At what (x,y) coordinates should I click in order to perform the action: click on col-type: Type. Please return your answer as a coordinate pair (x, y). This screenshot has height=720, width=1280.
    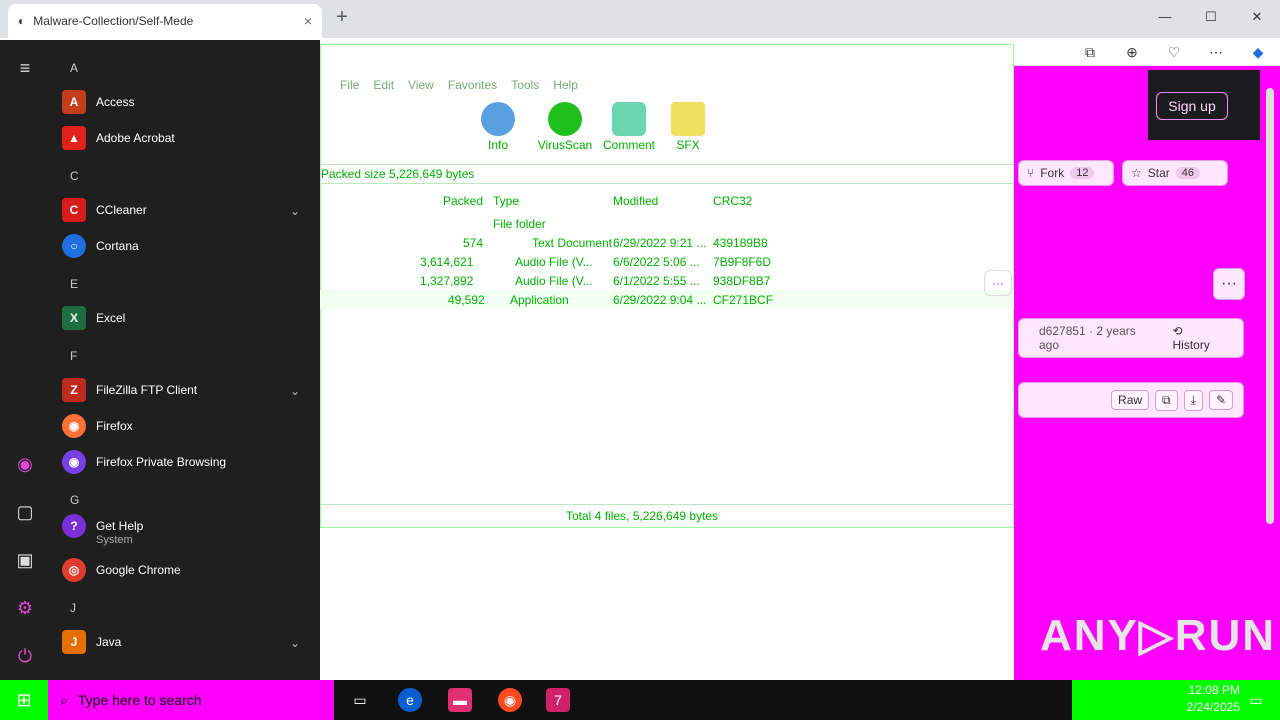
    Looking at the image, I should click on (506, 201).